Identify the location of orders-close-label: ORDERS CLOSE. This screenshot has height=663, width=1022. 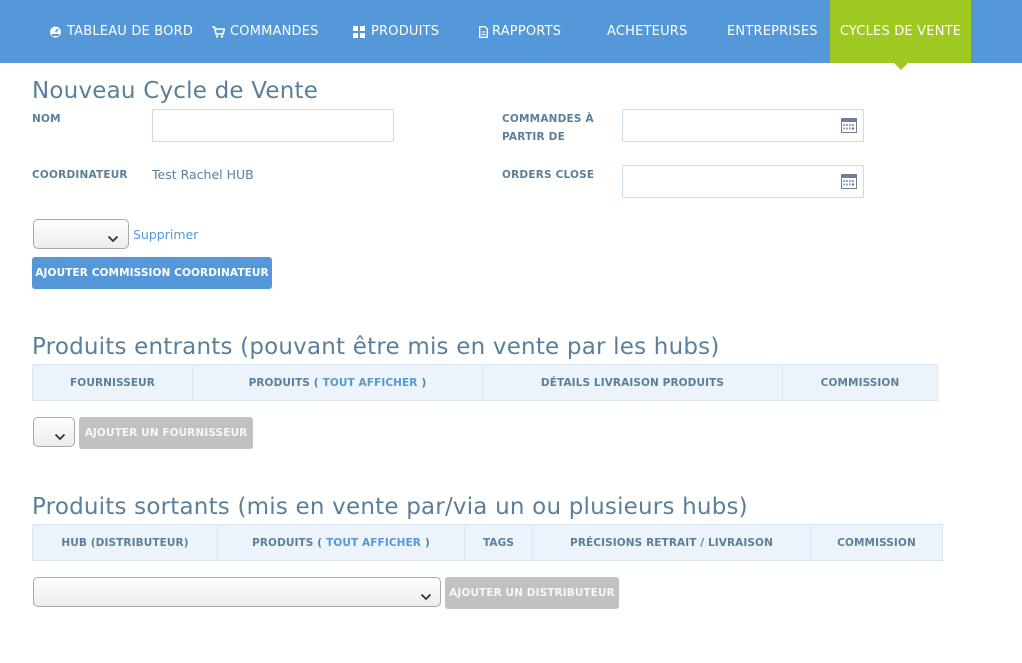
(548, 175).